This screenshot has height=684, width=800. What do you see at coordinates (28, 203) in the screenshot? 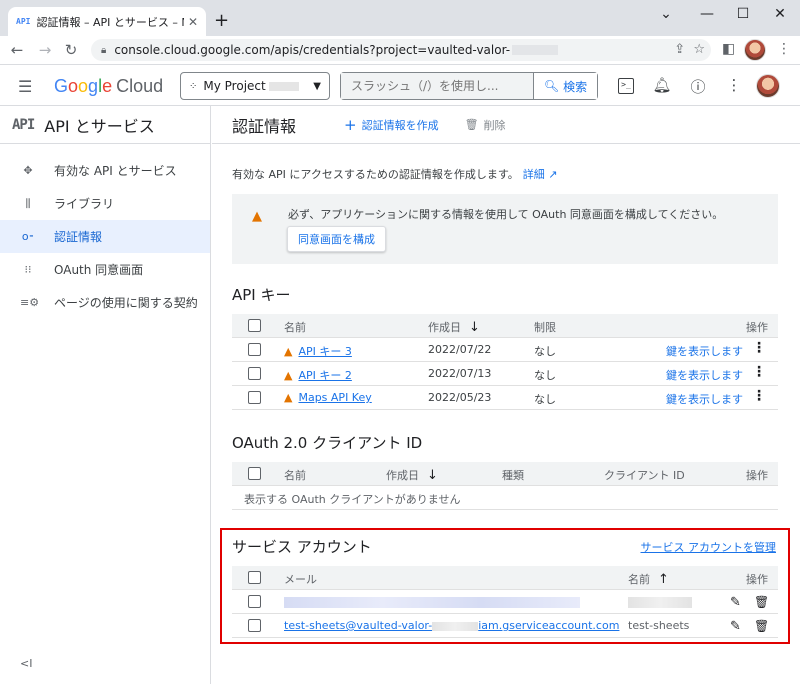
I see `library-icon: ⫼` at bounding box center [28, 203].